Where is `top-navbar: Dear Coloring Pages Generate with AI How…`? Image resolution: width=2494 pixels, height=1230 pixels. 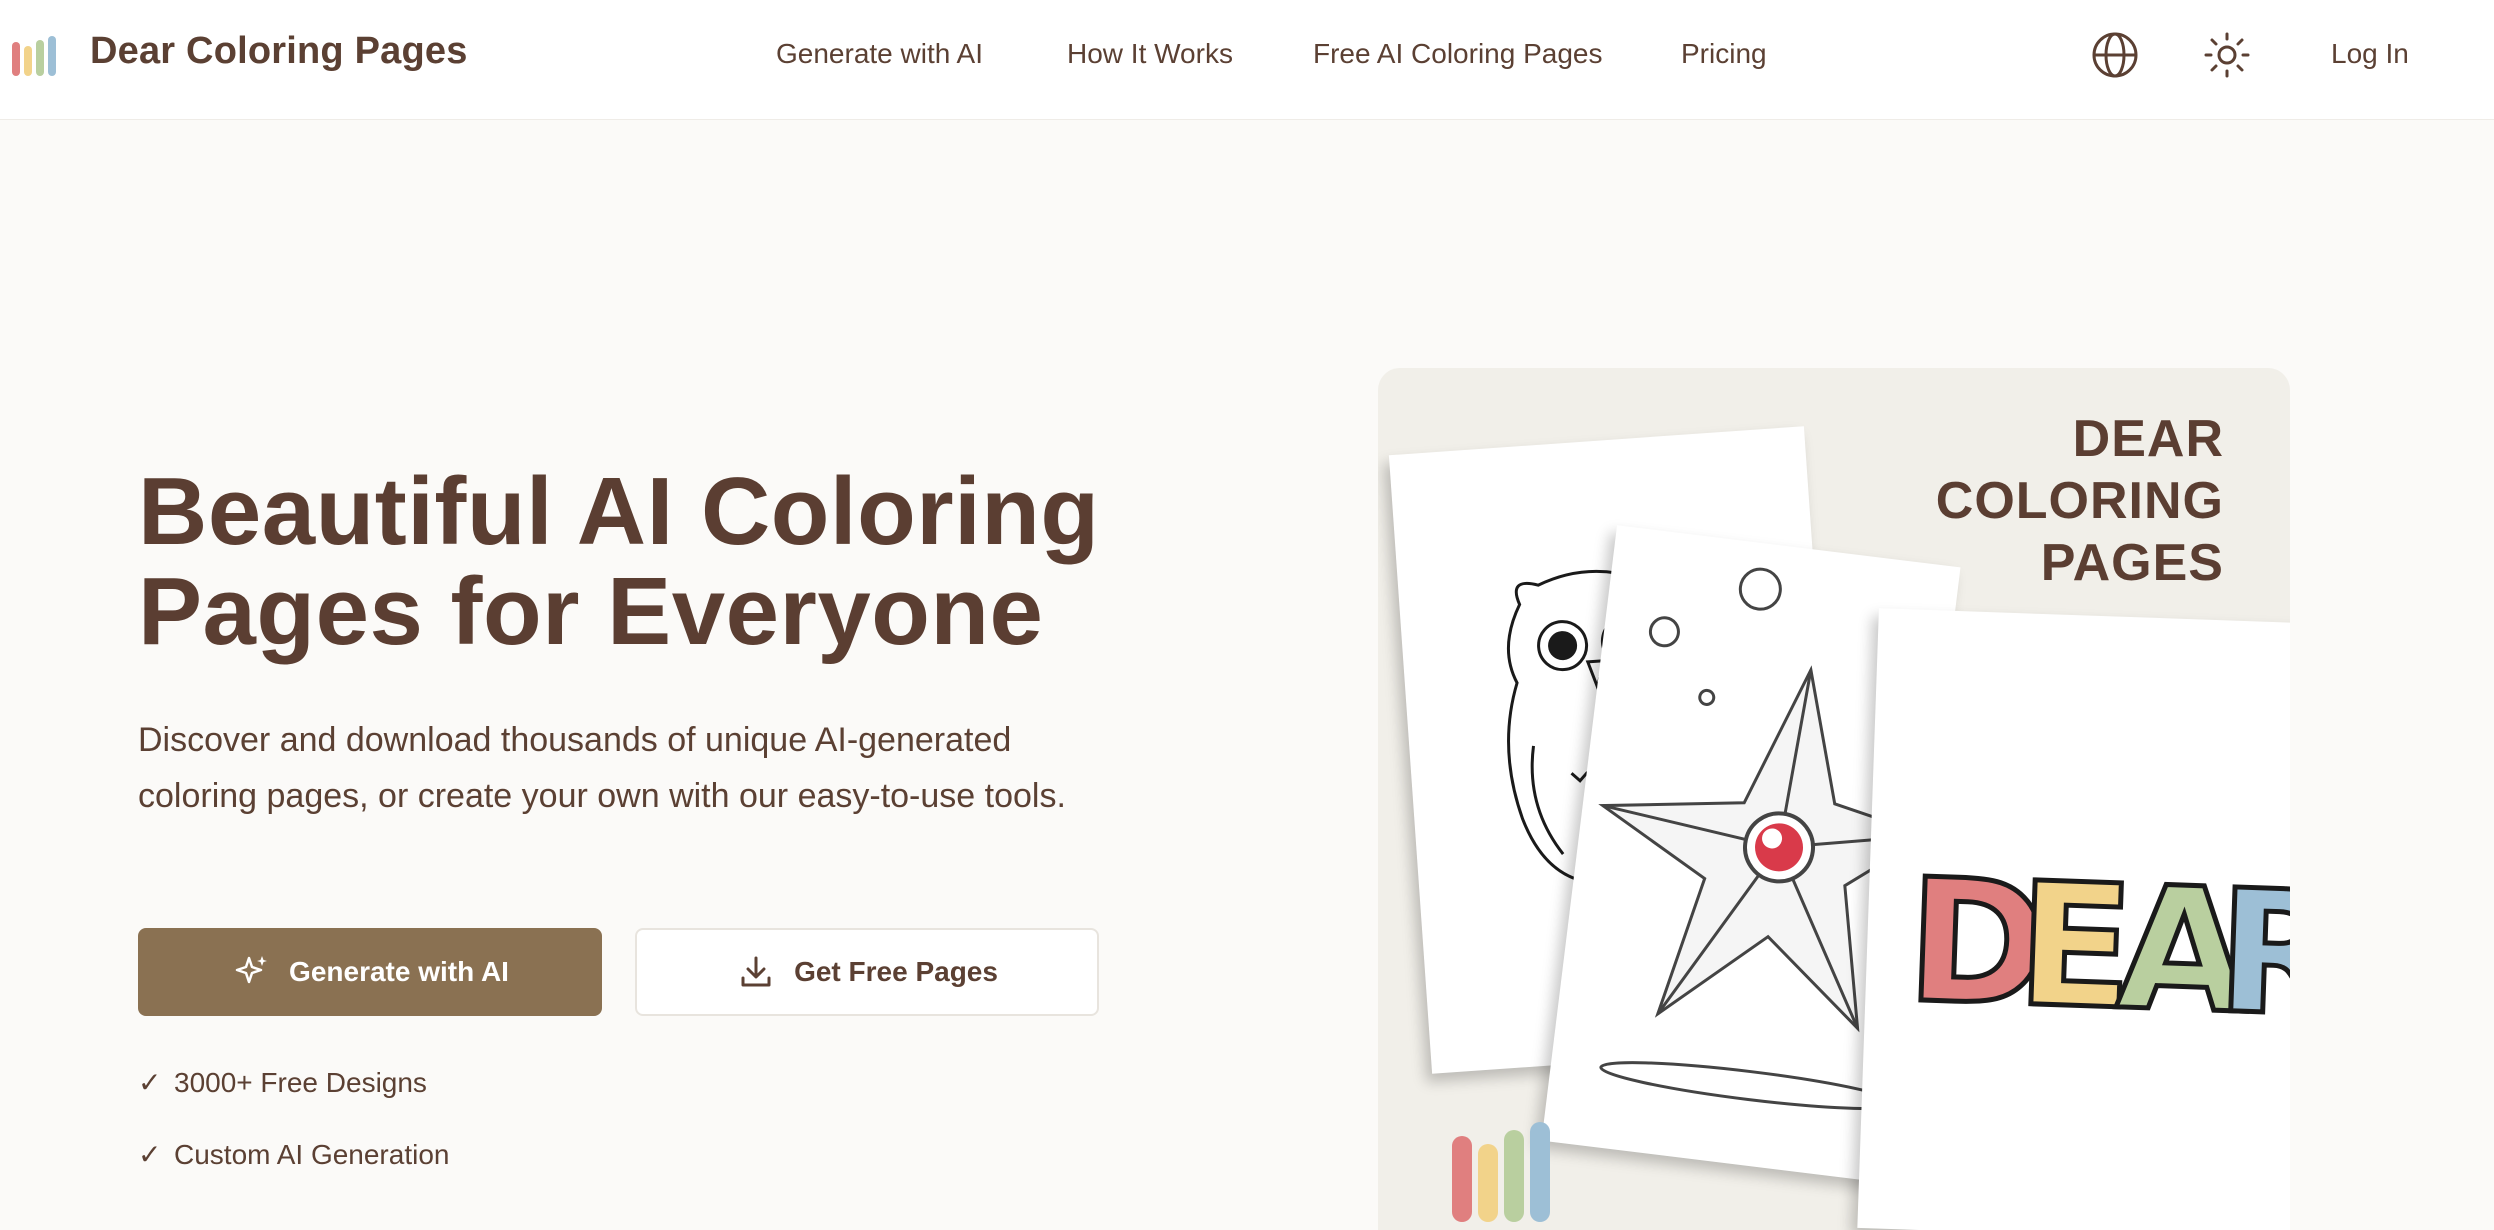 top-navbar: Dear Coloring Pages Generate with AI How… is located at coordinates (1247, 60).